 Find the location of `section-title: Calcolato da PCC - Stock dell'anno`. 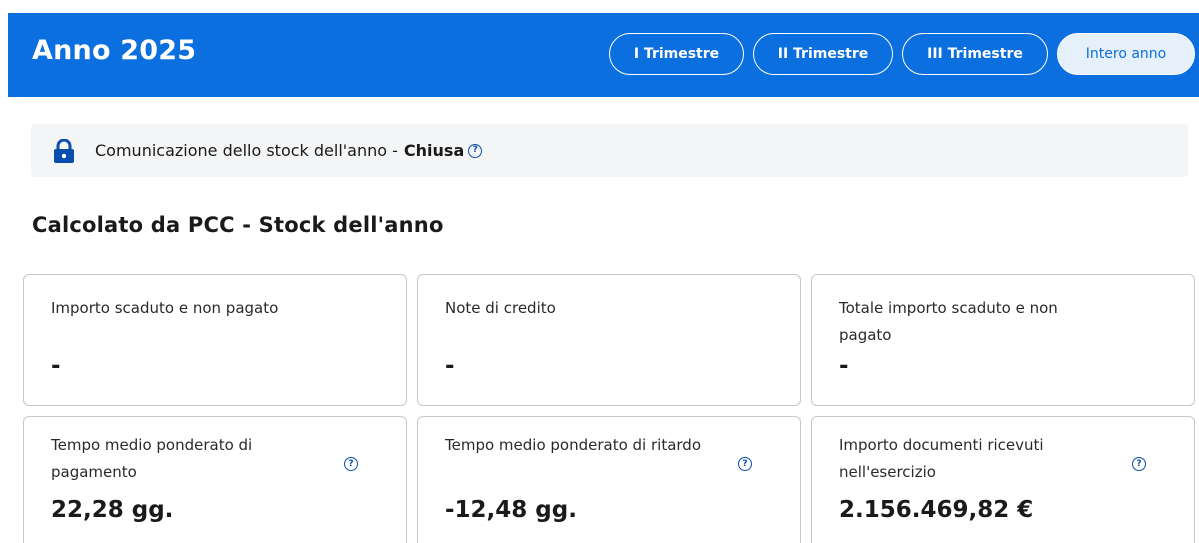

section-title: Calcolato da PCC - Stock dell'anno is located at coordinates (238, 225).